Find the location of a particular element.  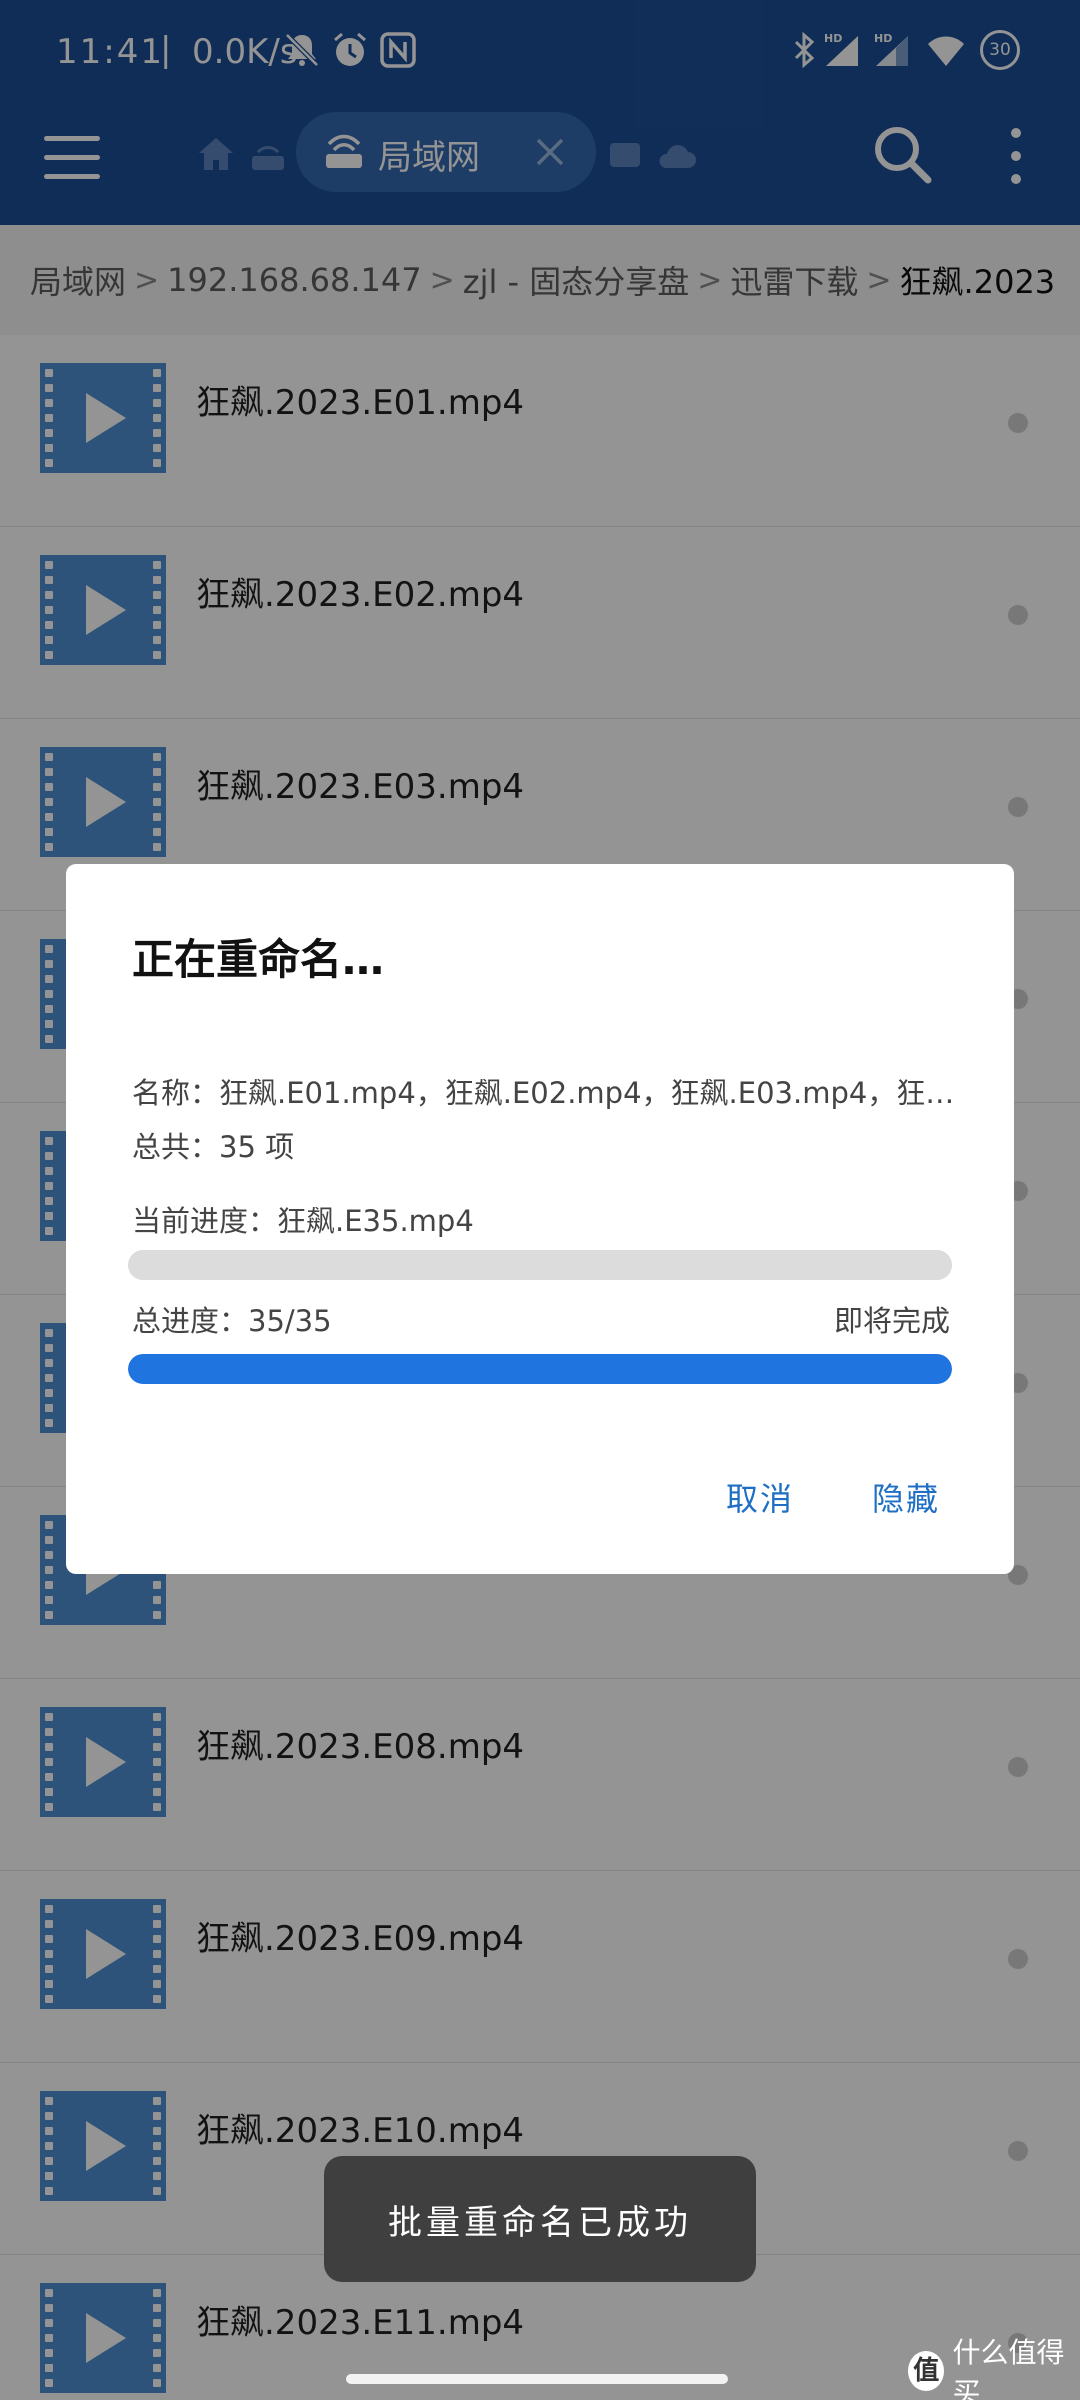

overall-progress-bar is located at coordinates (540, 1369).